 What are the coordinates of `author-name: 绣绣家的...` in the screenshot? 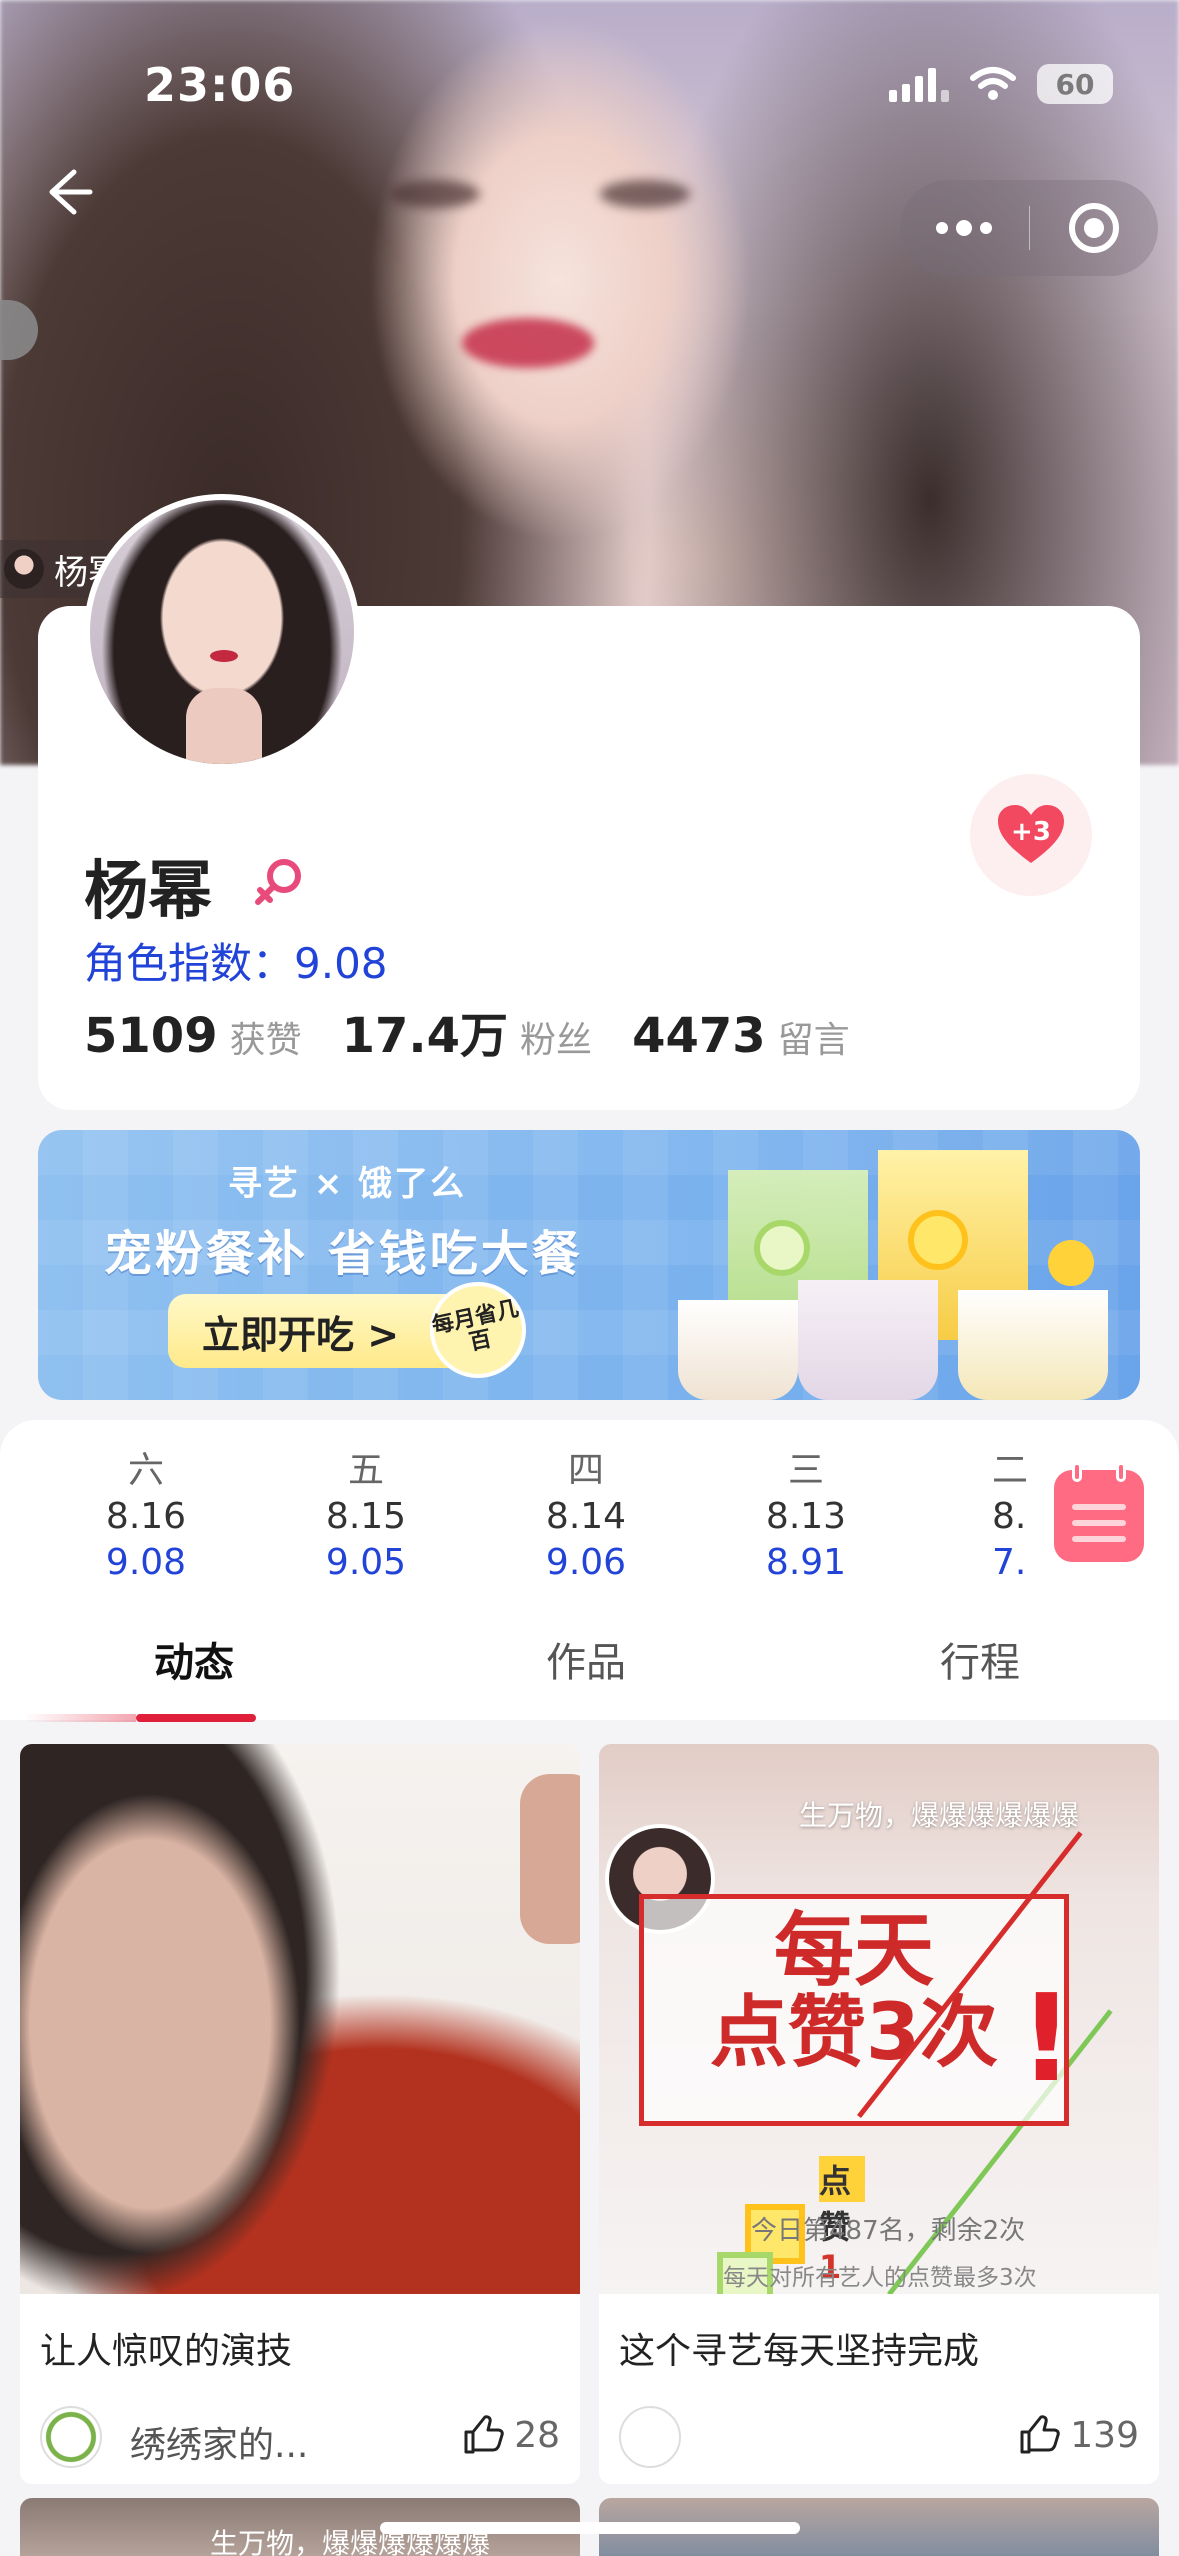 It's located at (219, 2442).